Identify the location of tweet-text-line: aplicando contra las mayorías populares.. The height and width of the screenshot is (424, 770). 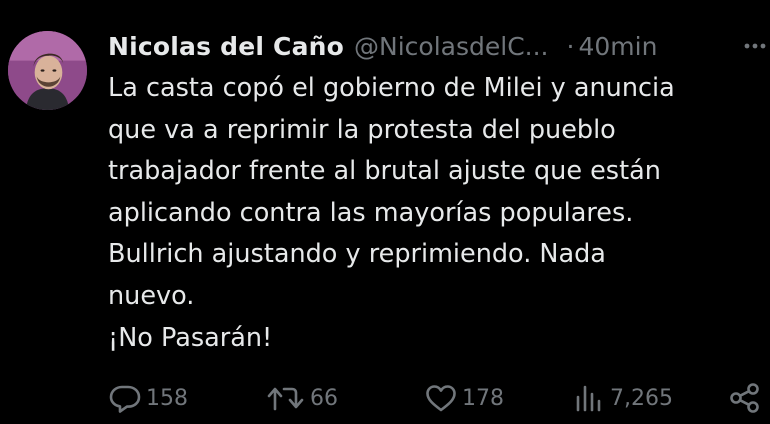
(371, 212).